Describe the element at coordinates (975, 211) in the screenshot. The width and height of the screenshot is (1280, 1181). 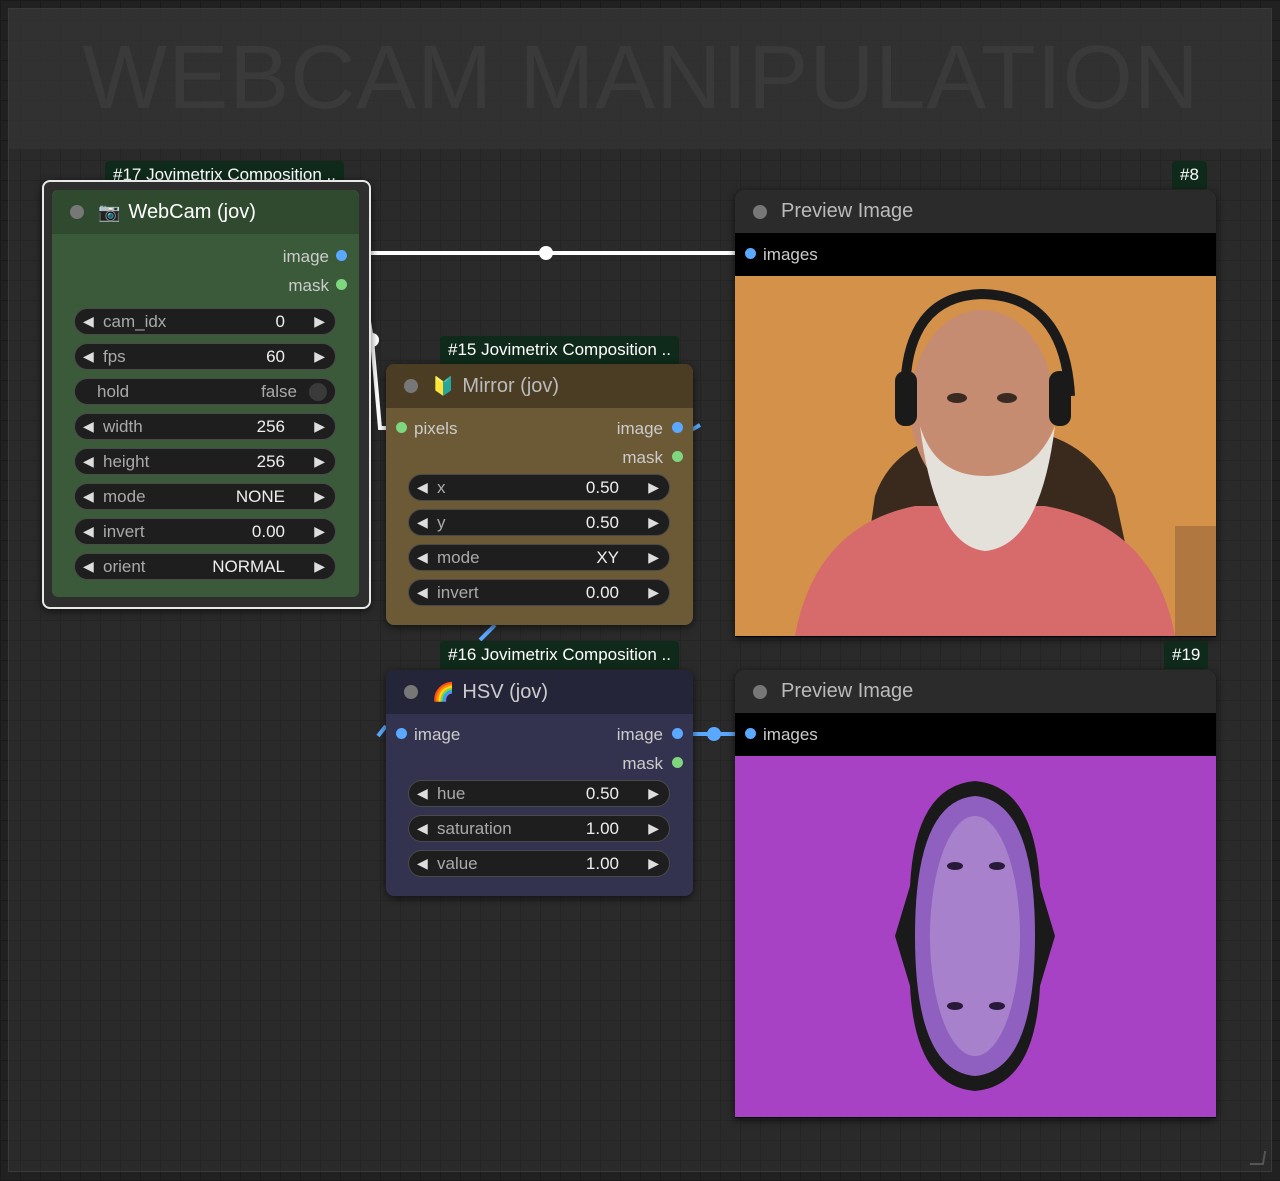
I see `node-preview-8-title: Preview Image` at that location.